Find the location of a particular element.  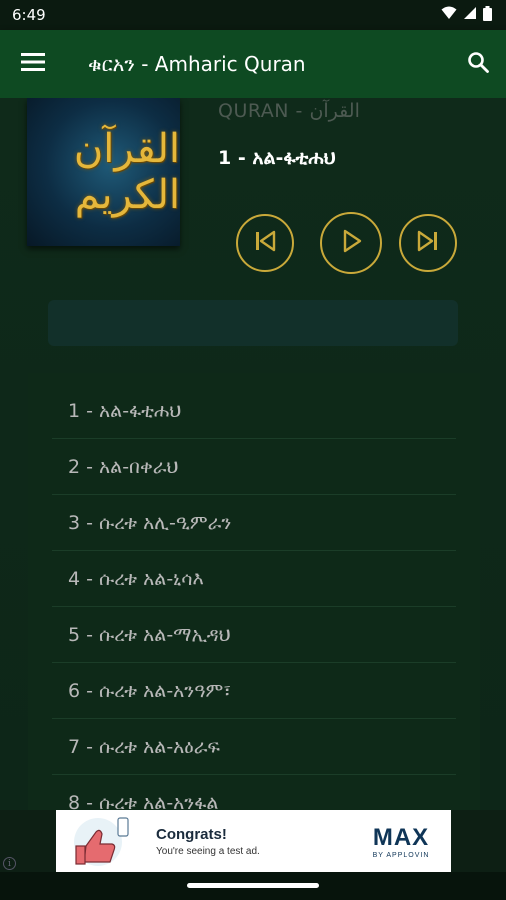

thumbs-up-icon is located at coordinates (101, 841).